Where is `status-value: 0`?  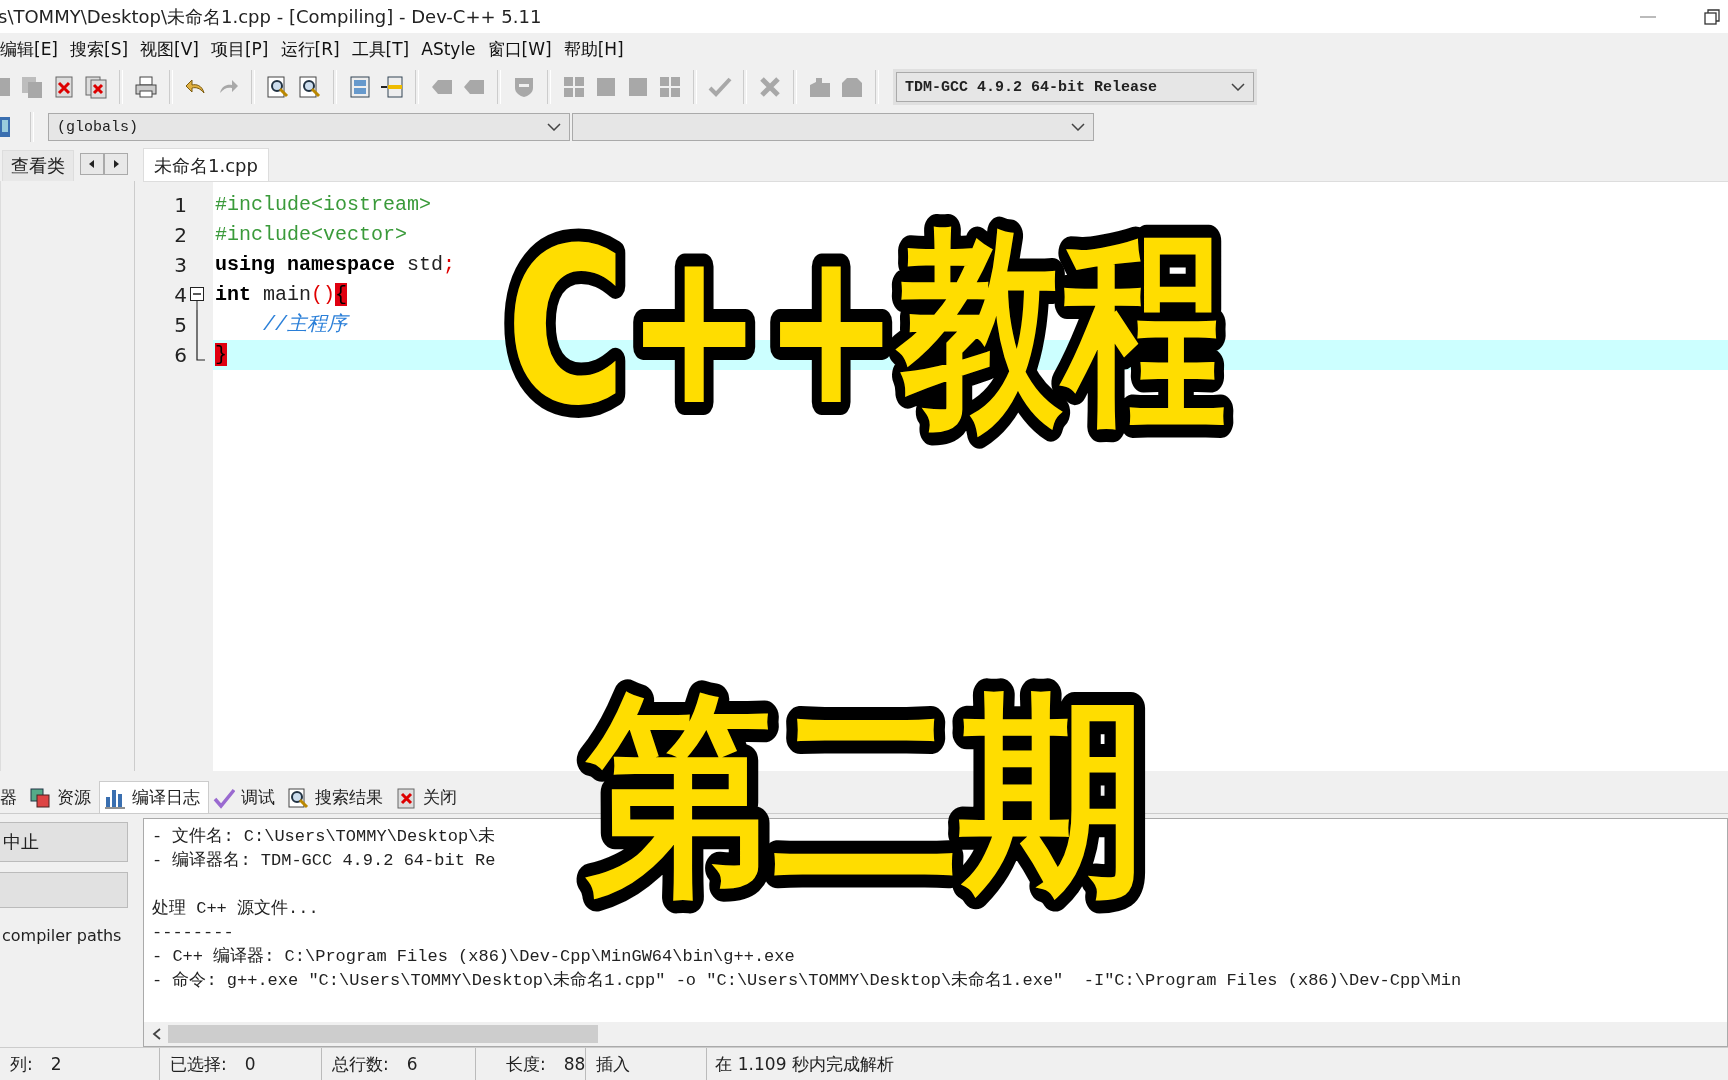 status-value: 0 is located at coordinates (250, 1064).